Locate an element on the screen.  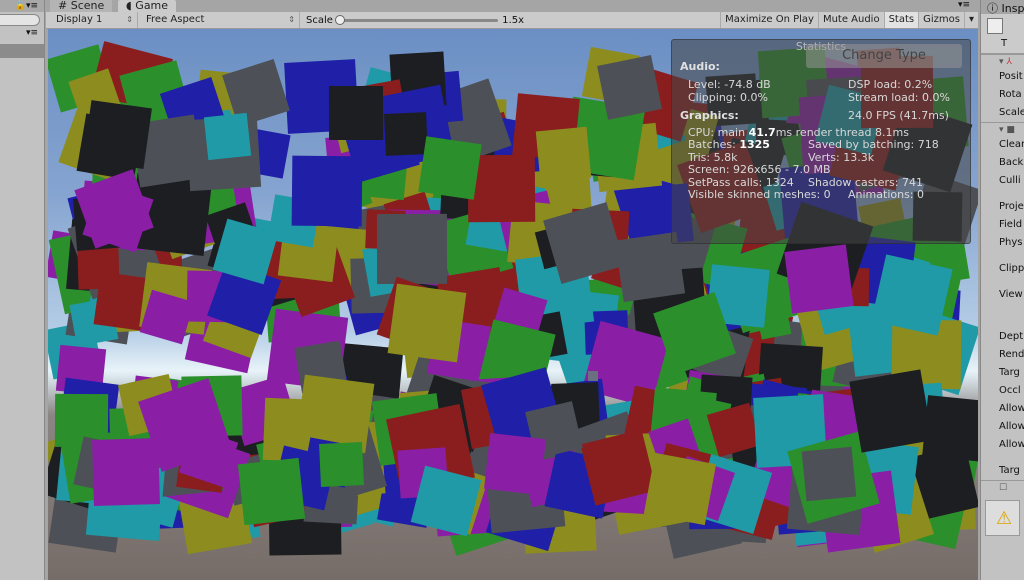
maximize-on-play-button: Maximize On Play is located at coordinates (769, 20).